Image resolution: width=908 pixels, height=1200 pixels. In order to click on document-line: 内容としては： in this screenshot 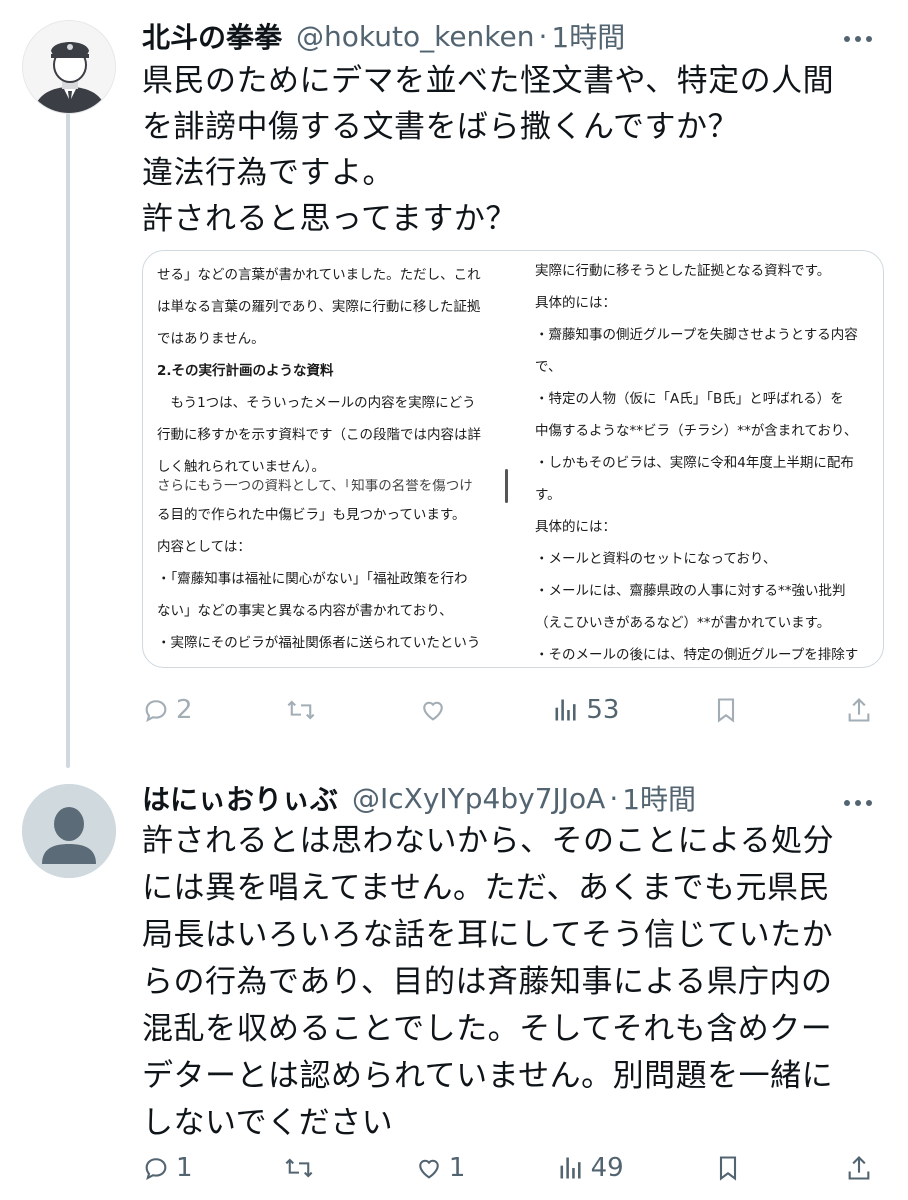, I will do `click(204, 547)`.